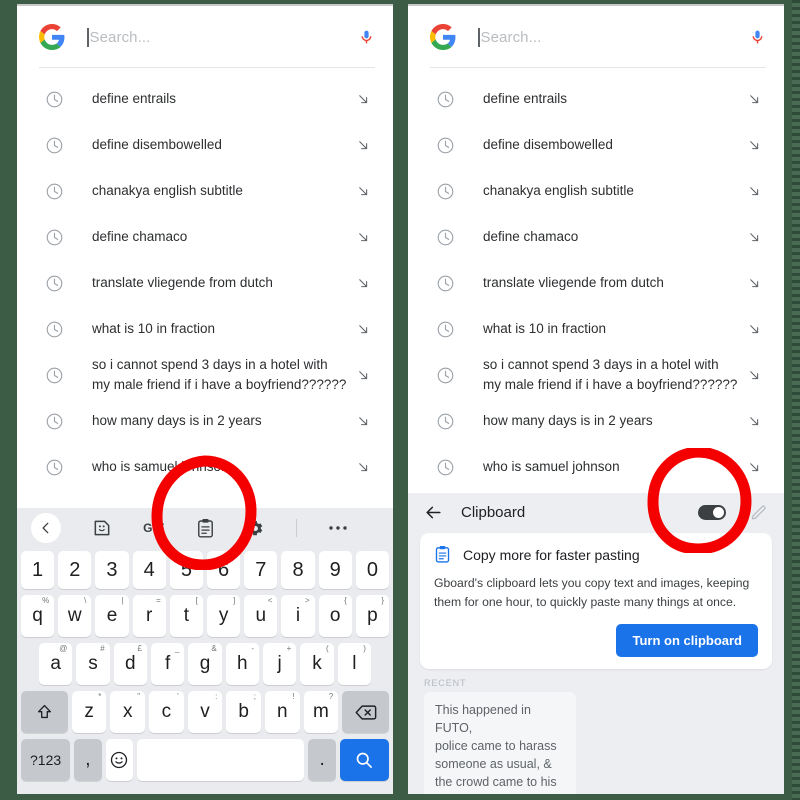 This screenshot has height=800, width=800. What do you see at coordinates (112, 616) in the screenshot?
I see `key-e: | e` at bounding box center [112, 616].